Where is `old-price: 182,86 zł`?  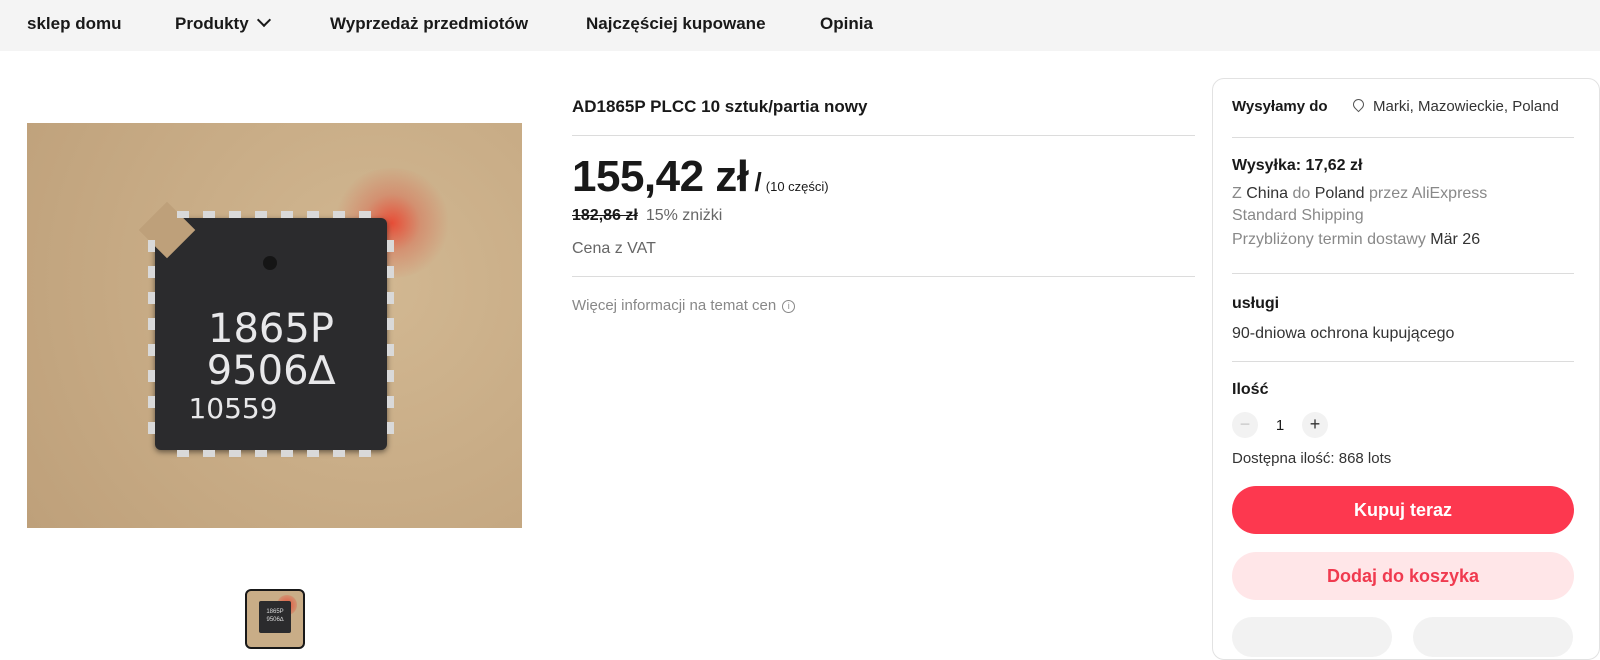
old-price: 182,86 zł is located at coordinates (605, 215).